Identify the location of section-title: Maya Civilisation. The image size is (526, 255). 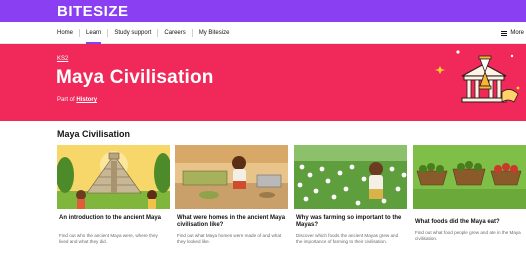
(94, 134).